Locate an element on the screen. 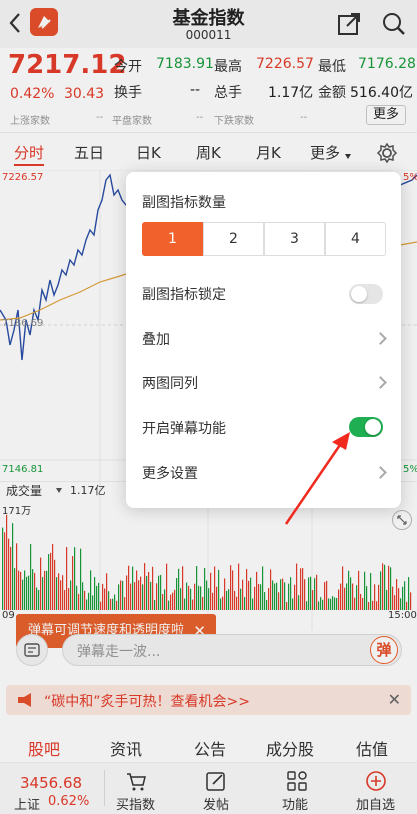 The width and height of the screenshot is (417, 814). indicator-lock-toggle is located at coordinates (366, 294).